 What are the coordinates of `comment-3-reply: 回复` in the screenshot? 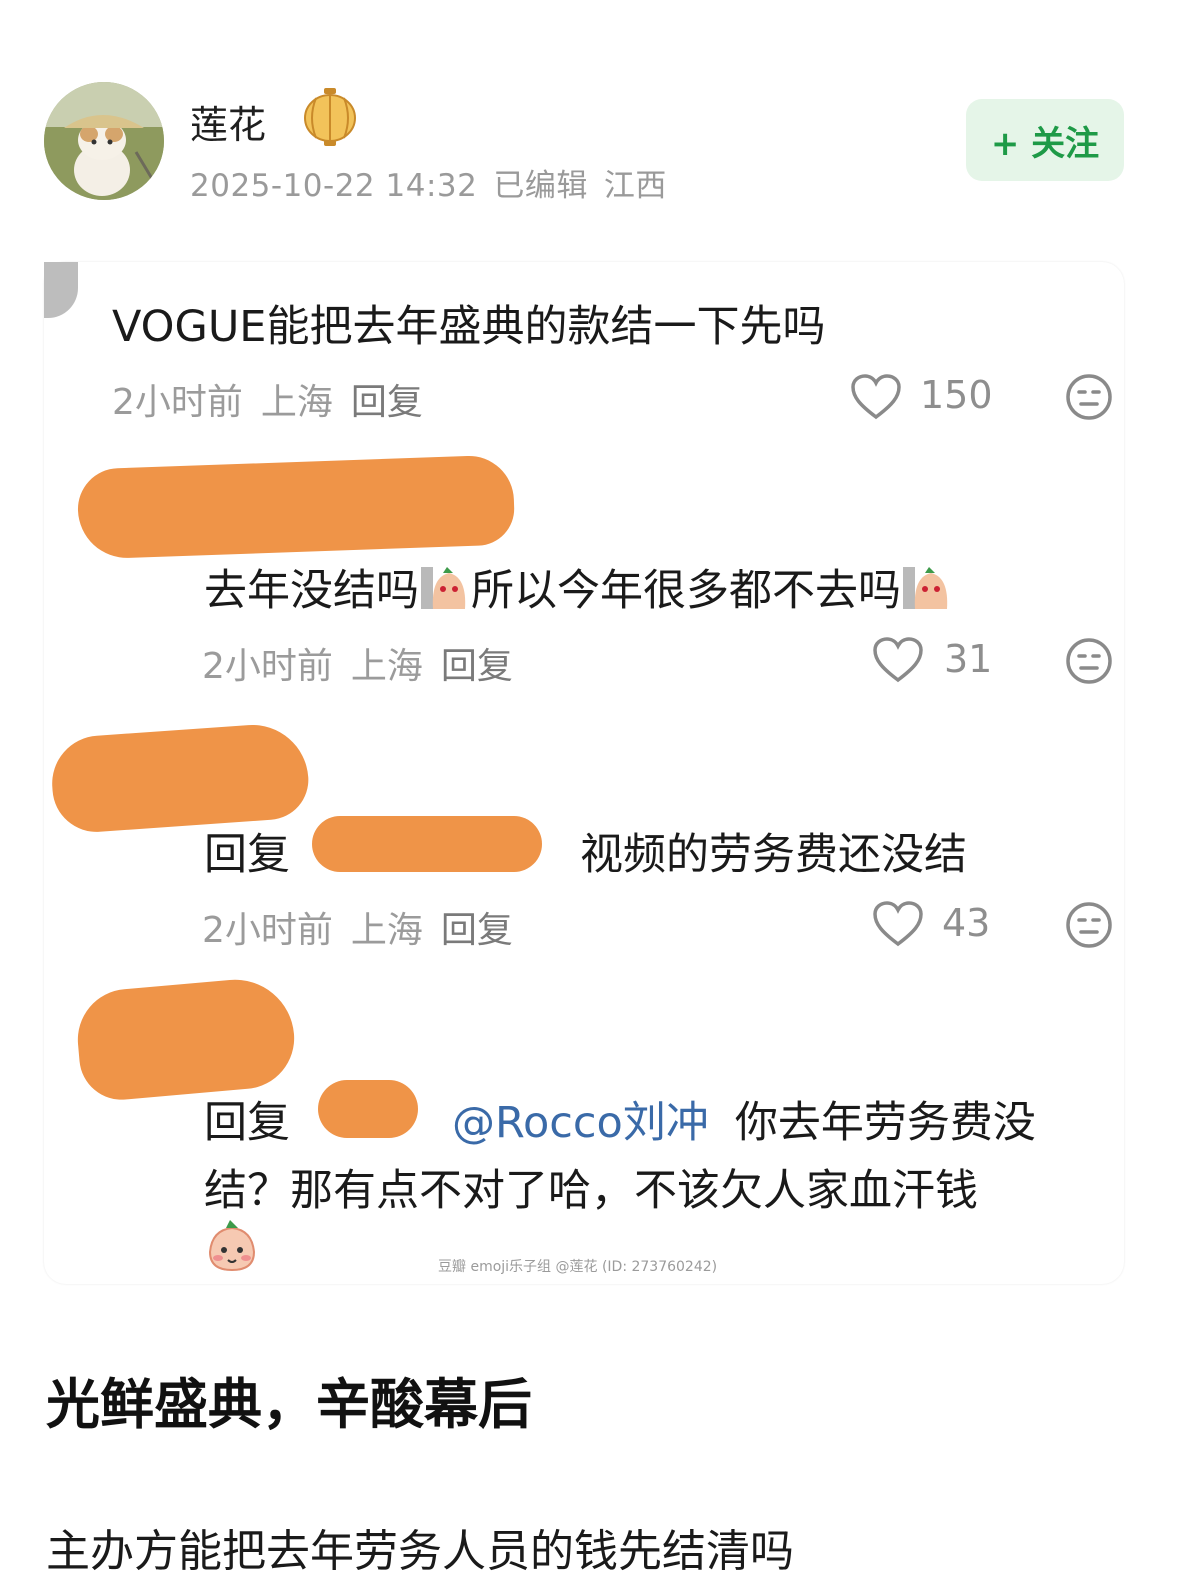 It's located at (477, 930).